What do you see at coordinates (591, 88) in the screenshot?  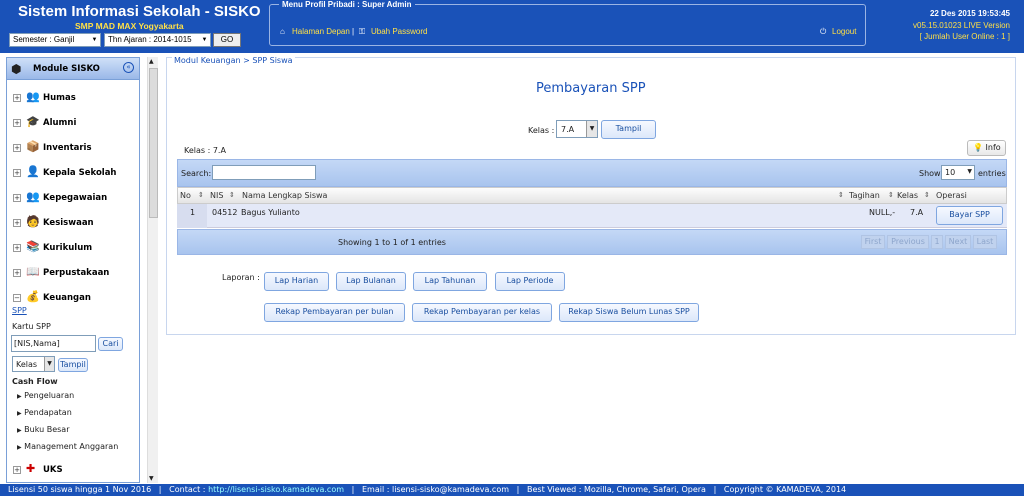 I see `page-title: Pembayaran SPP` at bounding box center [591, 88].